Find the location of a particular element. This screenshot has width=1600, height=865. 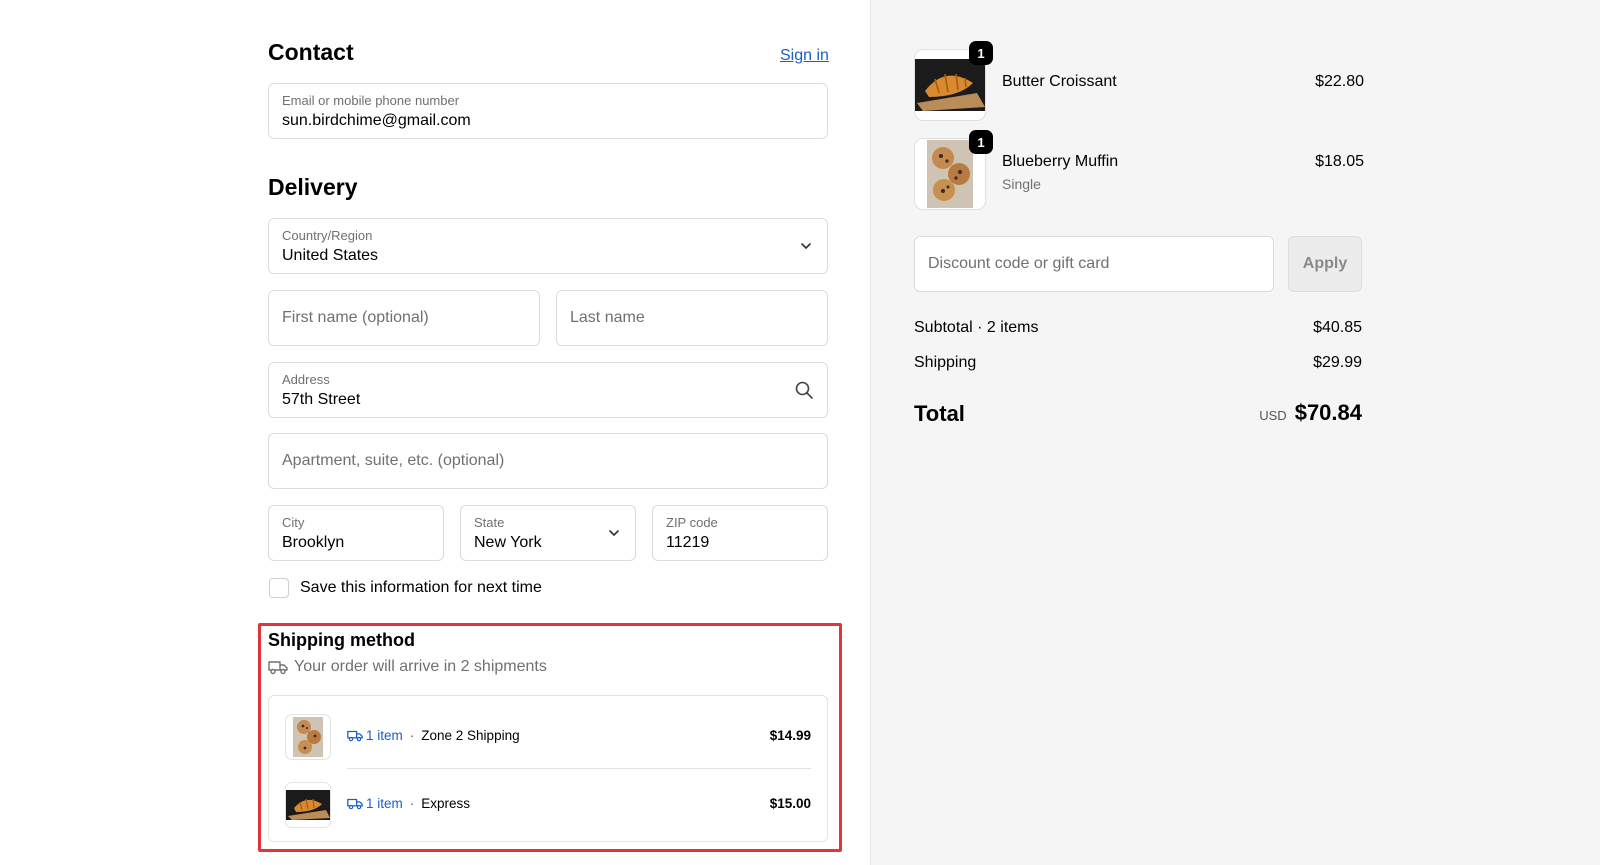

first-name-field: First name (optional) is located at coordinates (404, 318).